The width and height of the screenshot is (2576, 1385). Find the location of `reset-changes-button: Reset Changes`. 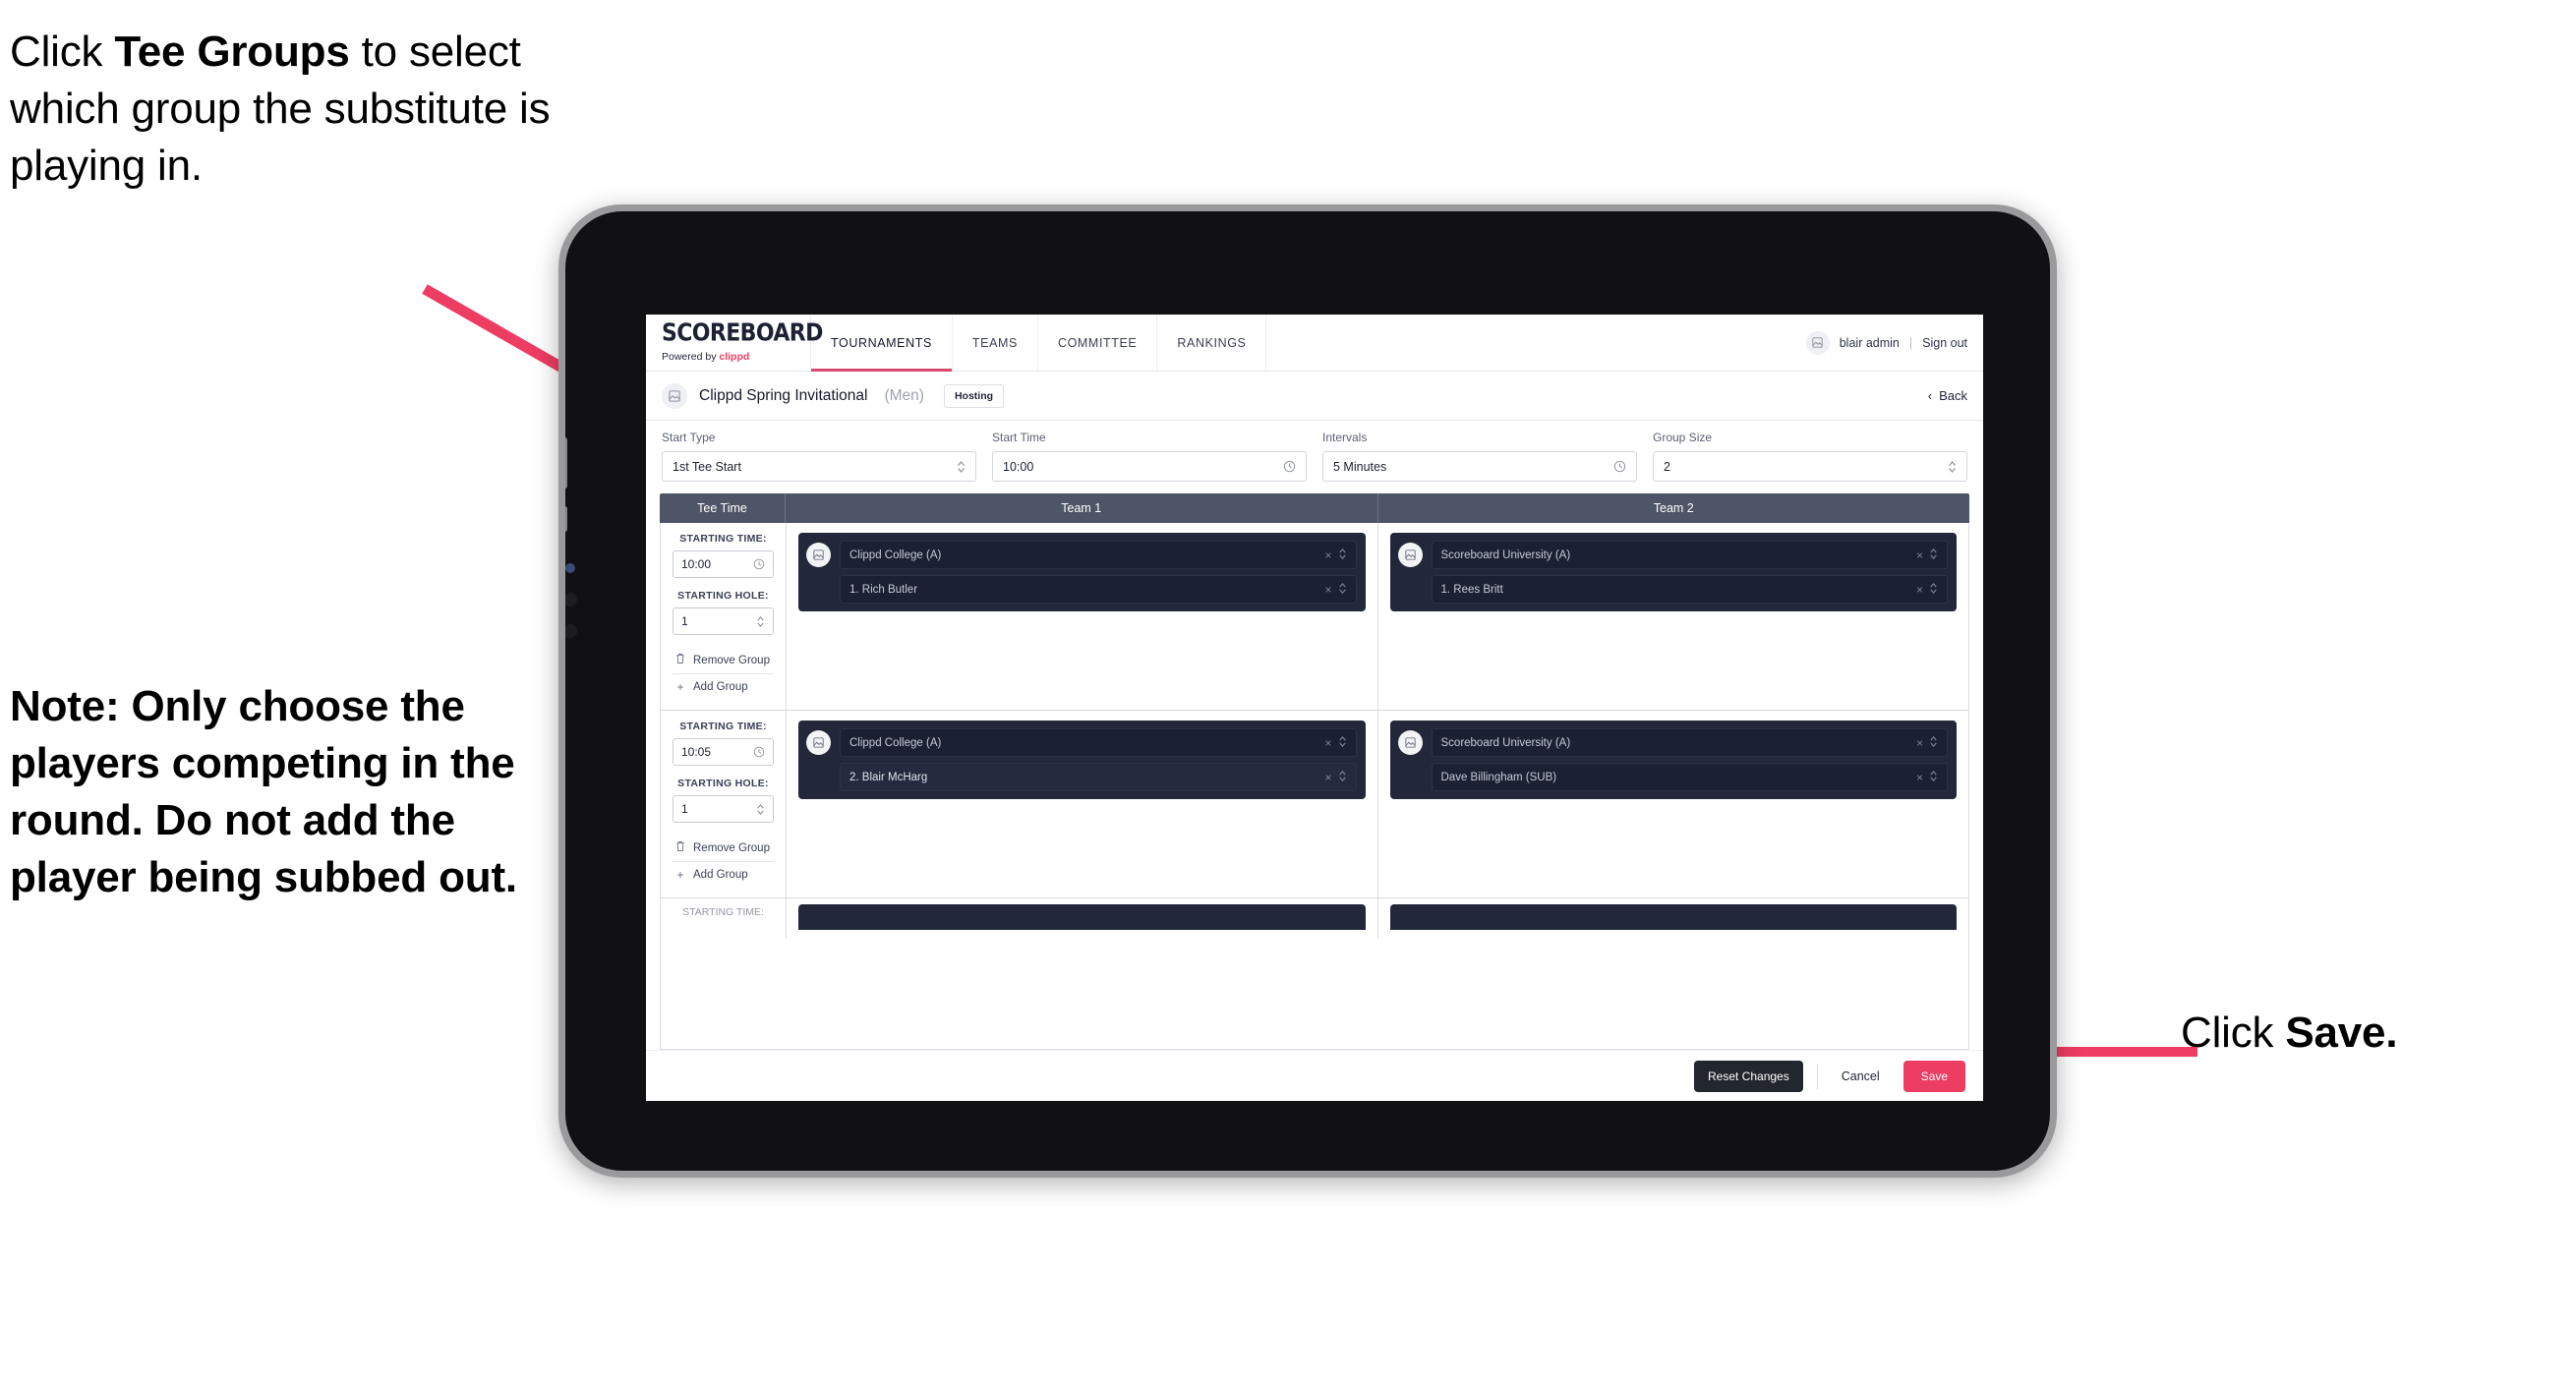

reset-changes-button: Reset Changes is located at coordinates (1748, 1076).